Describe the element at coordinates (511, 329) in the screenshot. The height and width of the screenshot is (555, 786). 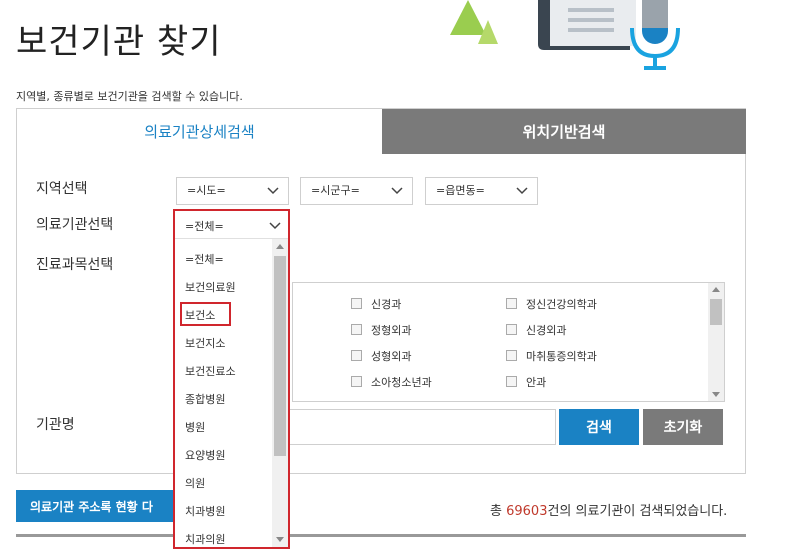
I see `checkbox-neurosurgery` at that location.